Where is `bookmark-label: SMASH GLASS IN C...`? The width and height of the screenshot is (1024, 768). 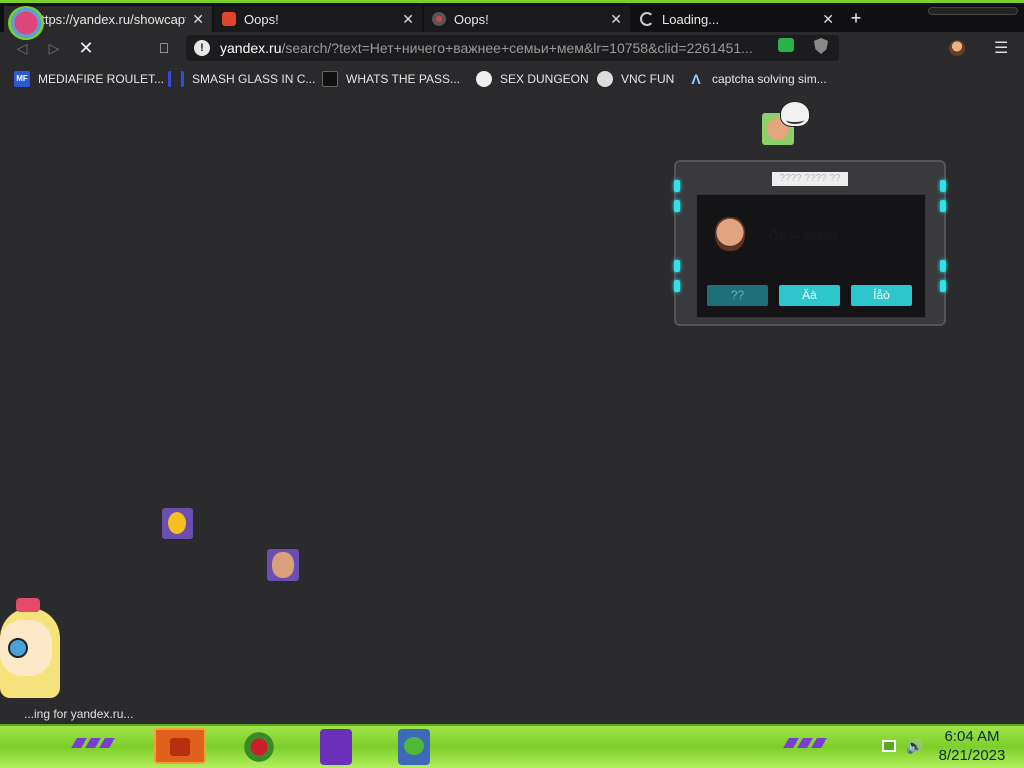
bookmark-label: SMASH GLASS IN C... is located at coordinates (254, 79).